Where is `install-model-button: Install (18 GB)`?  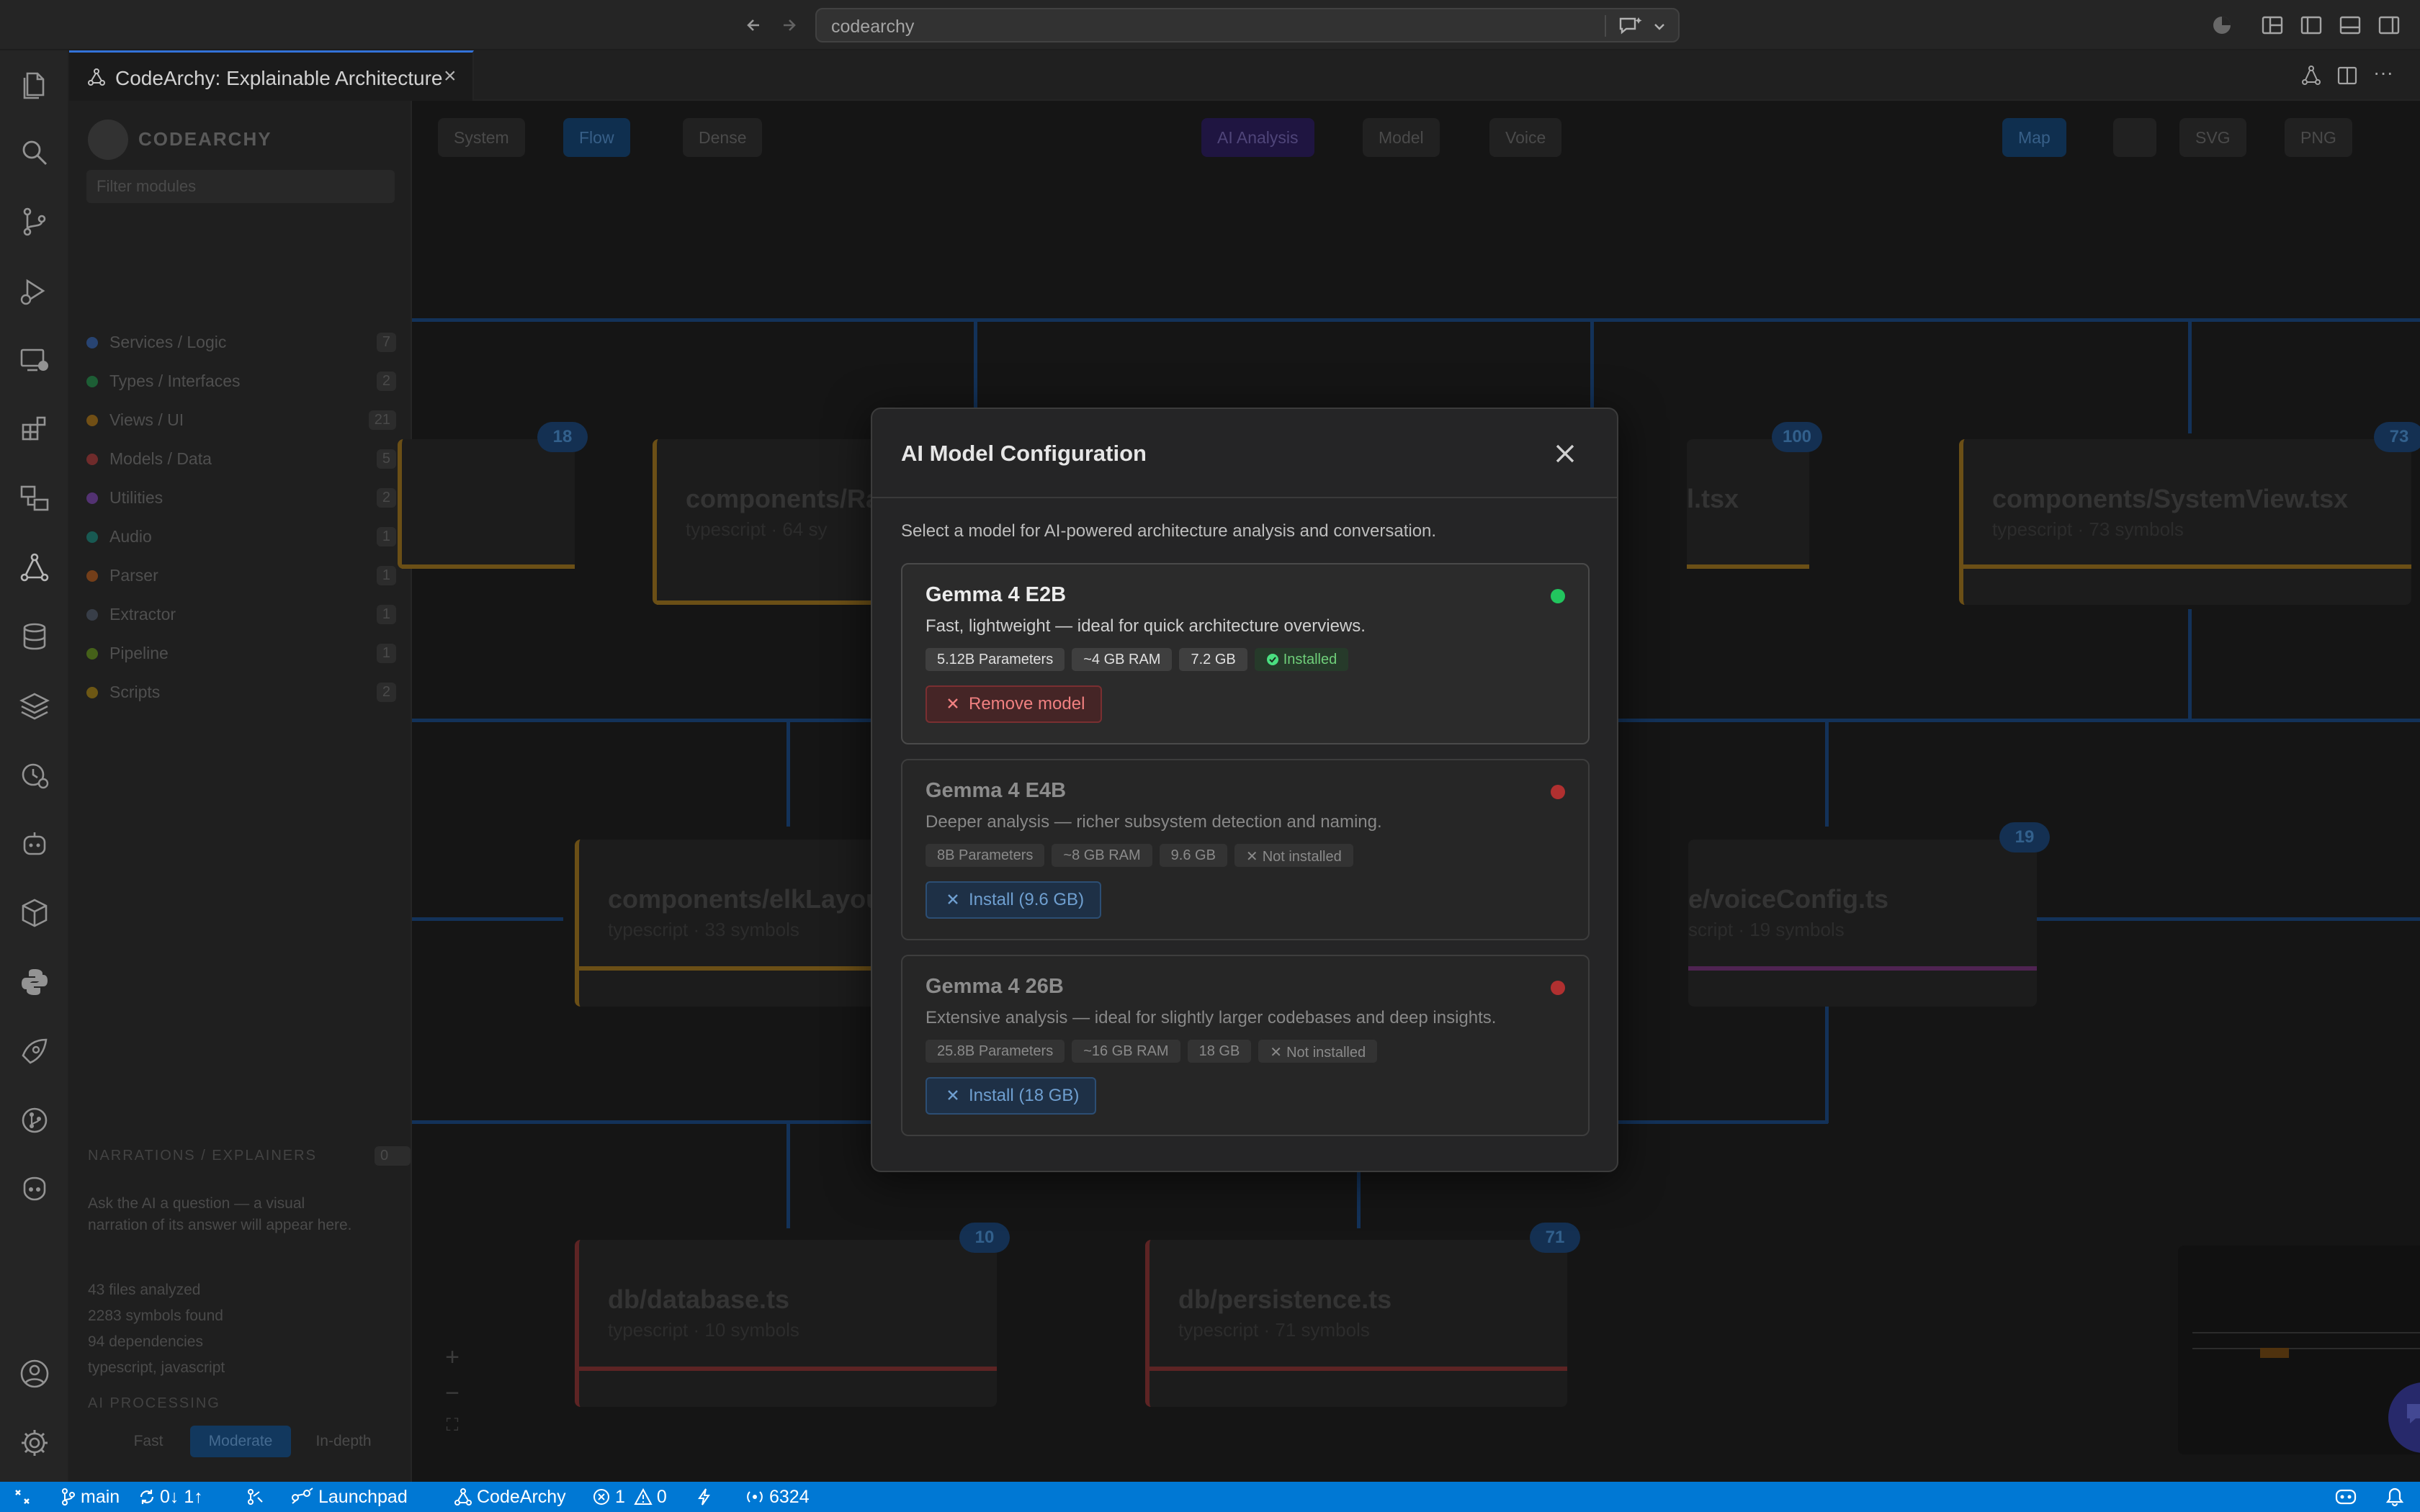
install-model-button: Install (18 GB) is located at coordinates (1011, 1096).